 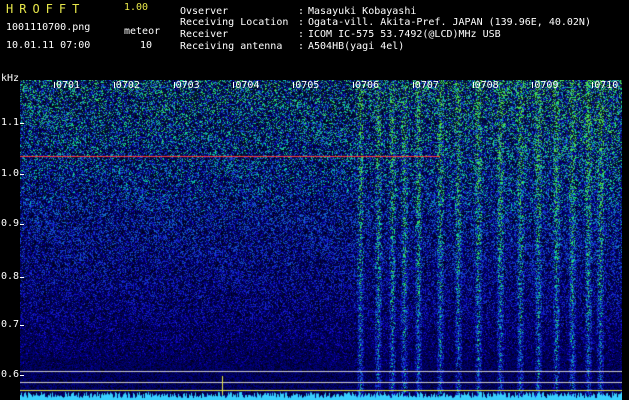 I want to click on location-sep: :, so click(x=301, y=22).